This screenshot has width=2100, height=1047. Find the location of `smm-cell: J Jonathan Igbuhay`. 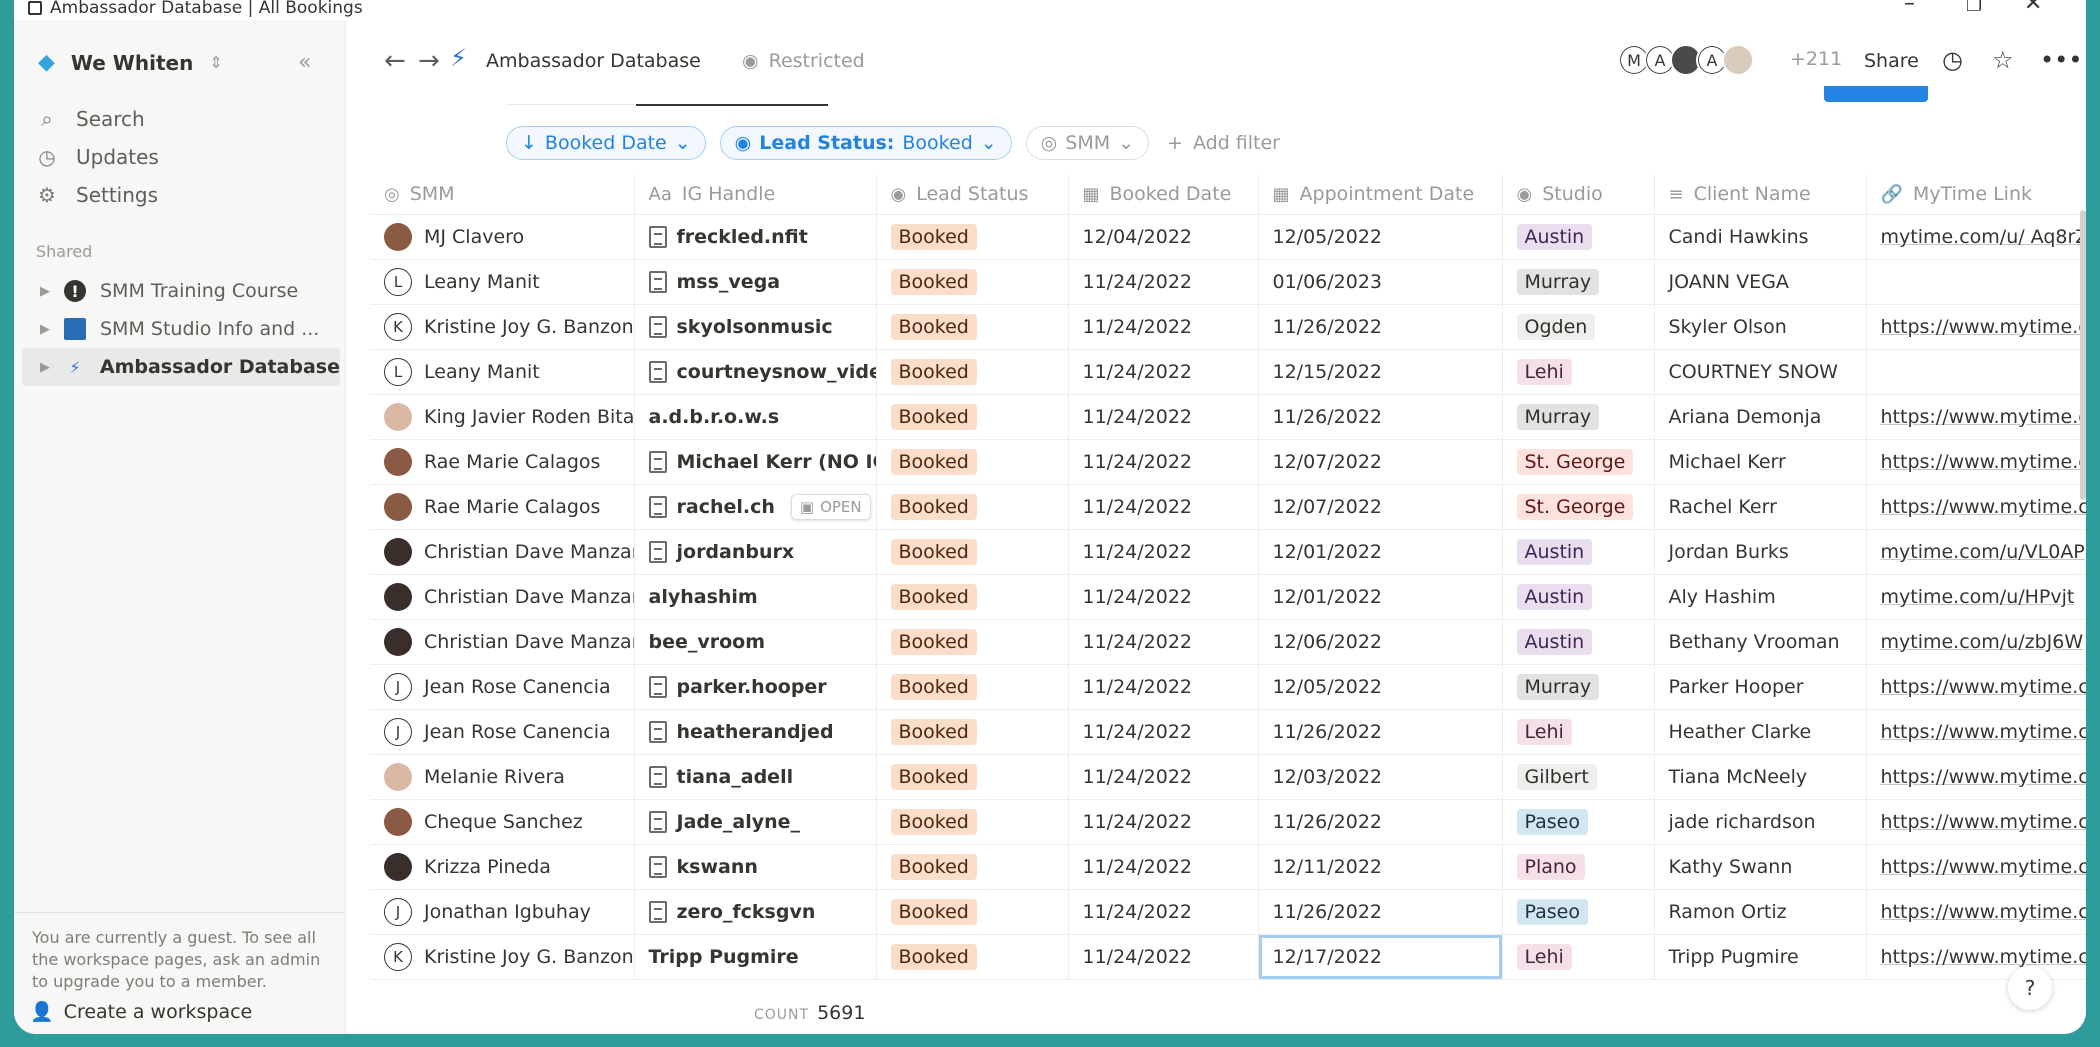

smm-cell: J Jonathan Igbuhay is located at coordinates (502, 912).